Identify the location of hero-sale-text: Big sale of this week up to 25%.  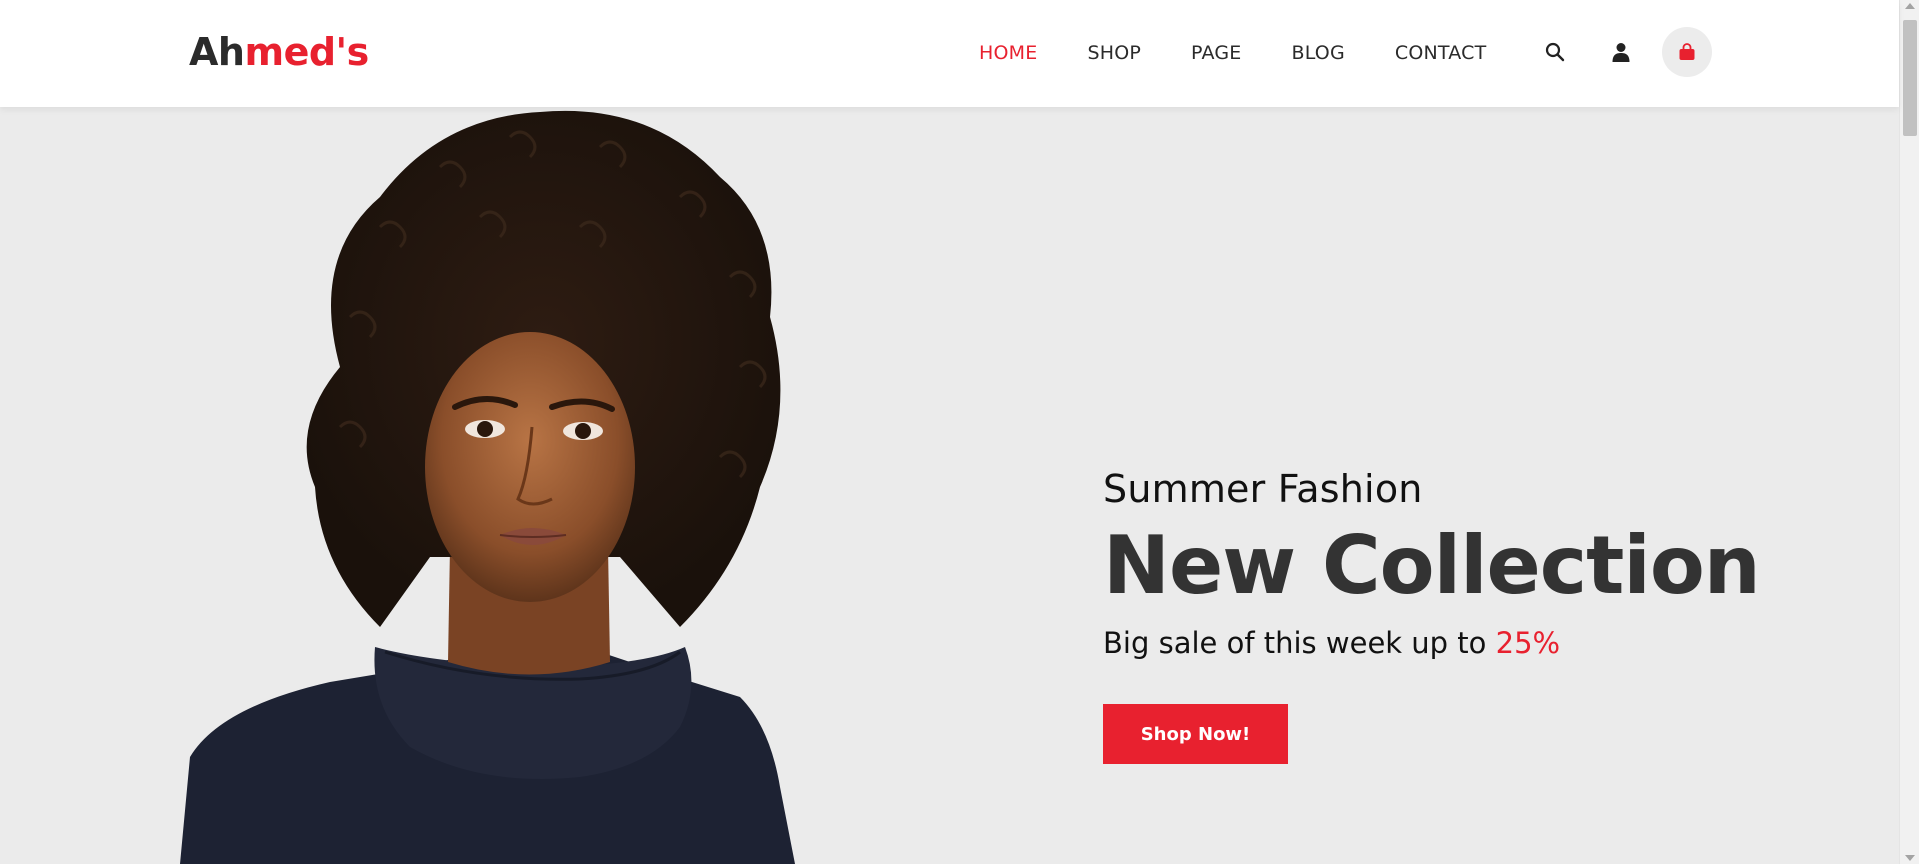
(1431, 643).